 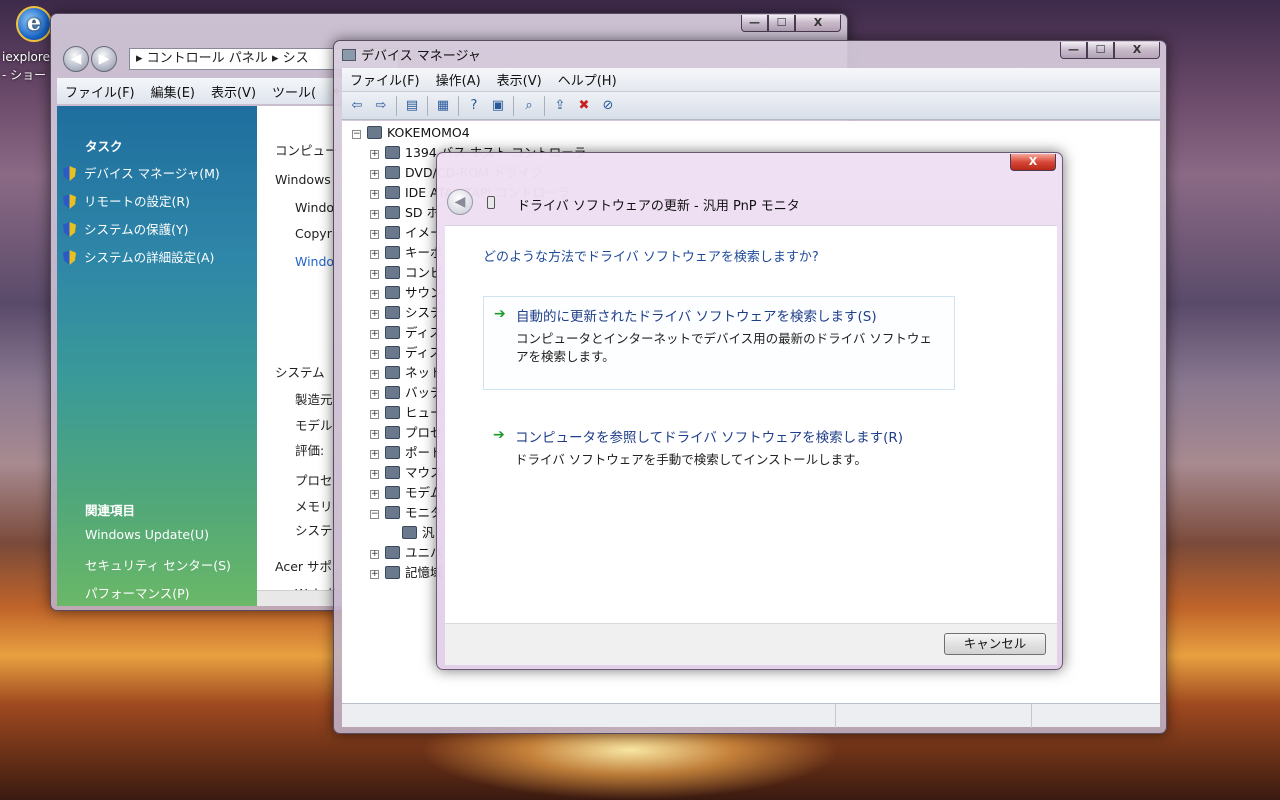 What do you see at coordinates (709, 438) in the screenshot?
I see `option-title: コンピュータを参照してドライバ ソフトウェアを検索します(R)` at bounding box center [709, 438].